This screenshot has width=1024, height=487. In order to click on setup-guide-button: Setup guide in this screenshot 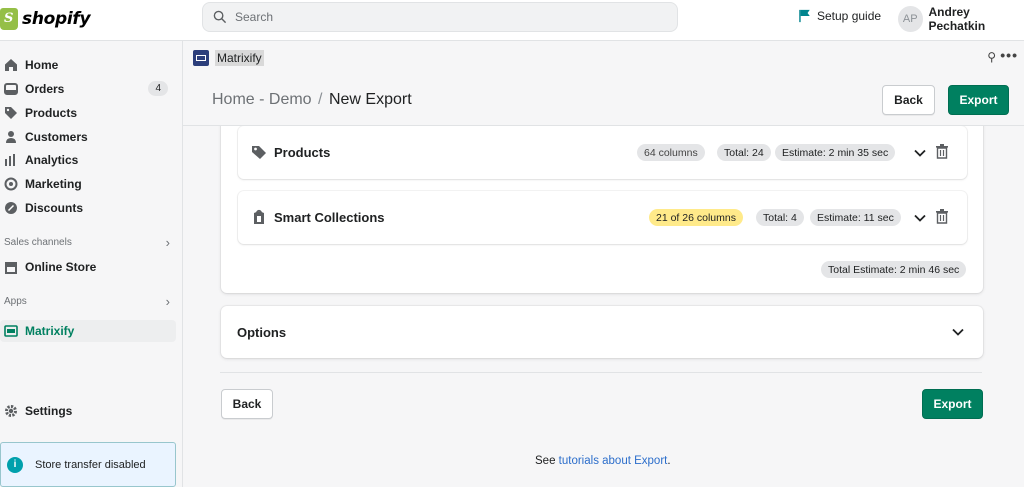, I will do `click(839, 16)`.